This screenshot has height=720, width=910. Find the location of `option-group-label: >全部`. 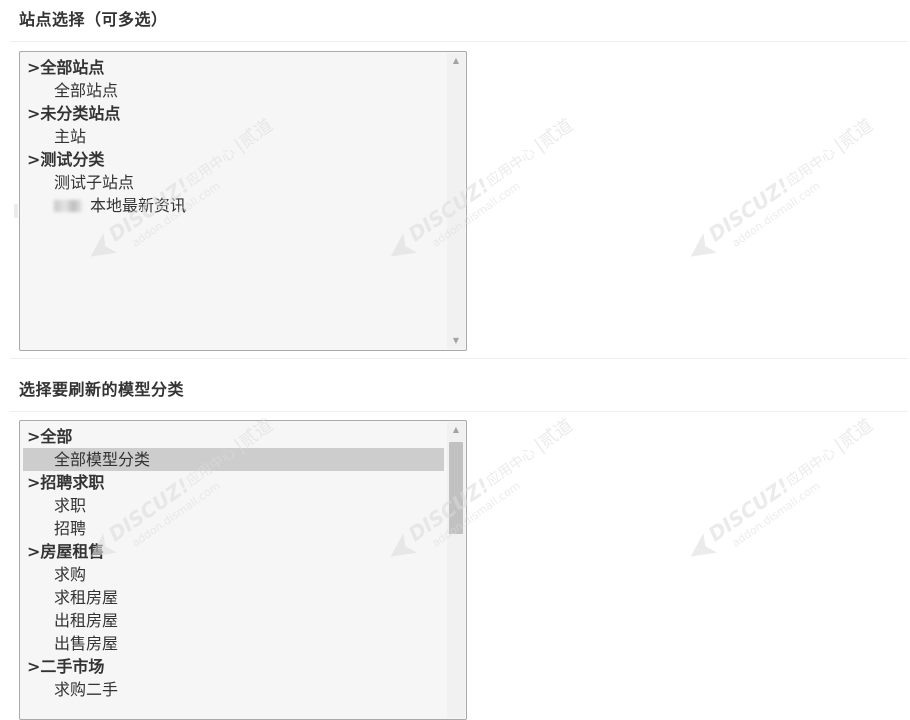

option-group-label: >全部 is located at coordinates (233, 436).